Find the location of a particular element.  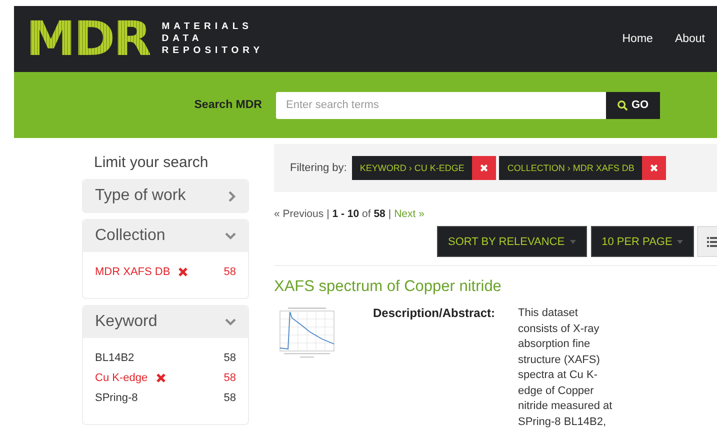

logo-tagline: MATERIALS is located at coordinates (208, 27).